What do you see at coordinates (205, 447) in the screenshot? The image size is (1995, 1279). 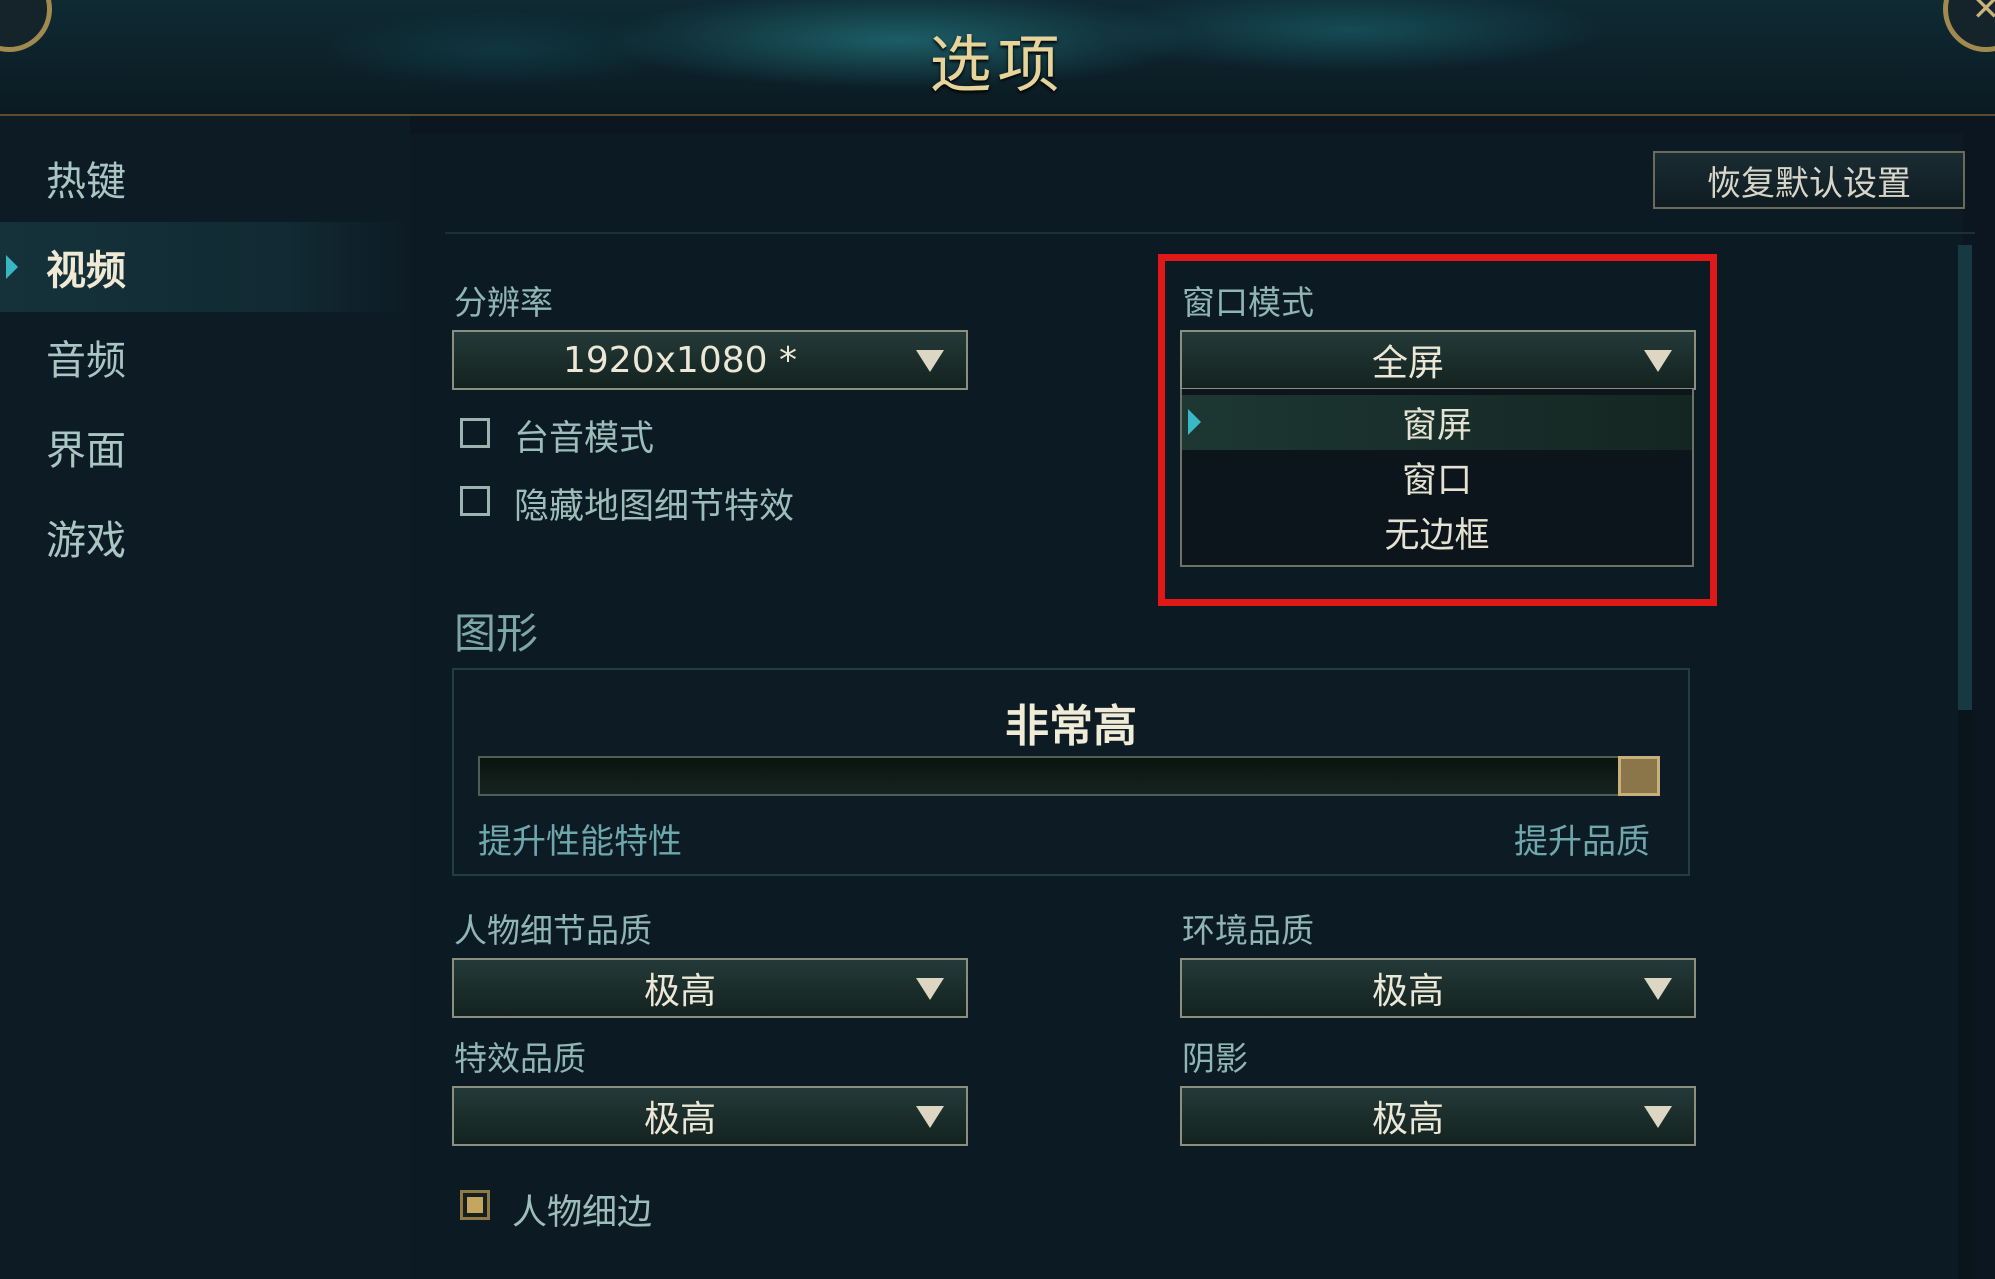 I see `sidebar-item-interface: 界面` at bounding box center [205, 447].